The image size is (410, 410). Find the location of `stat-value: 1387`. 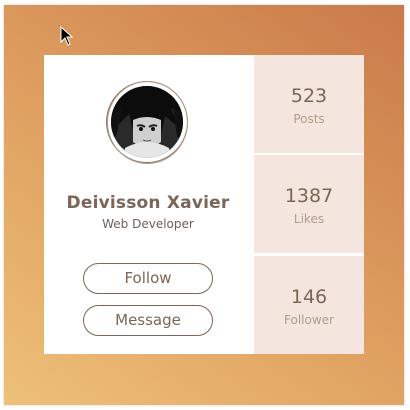

stat-value: 1387 is located at coordinates (309, 196).